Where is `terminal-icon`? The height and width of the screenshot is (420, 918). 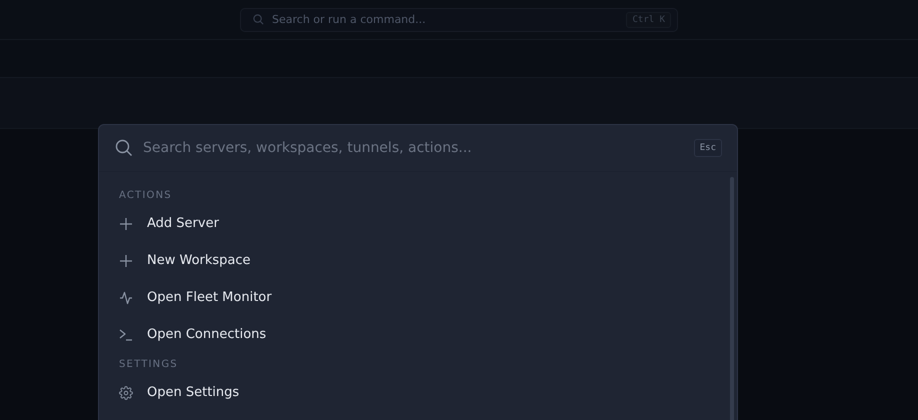 terminal-icon is located at coordinates (126, 335).